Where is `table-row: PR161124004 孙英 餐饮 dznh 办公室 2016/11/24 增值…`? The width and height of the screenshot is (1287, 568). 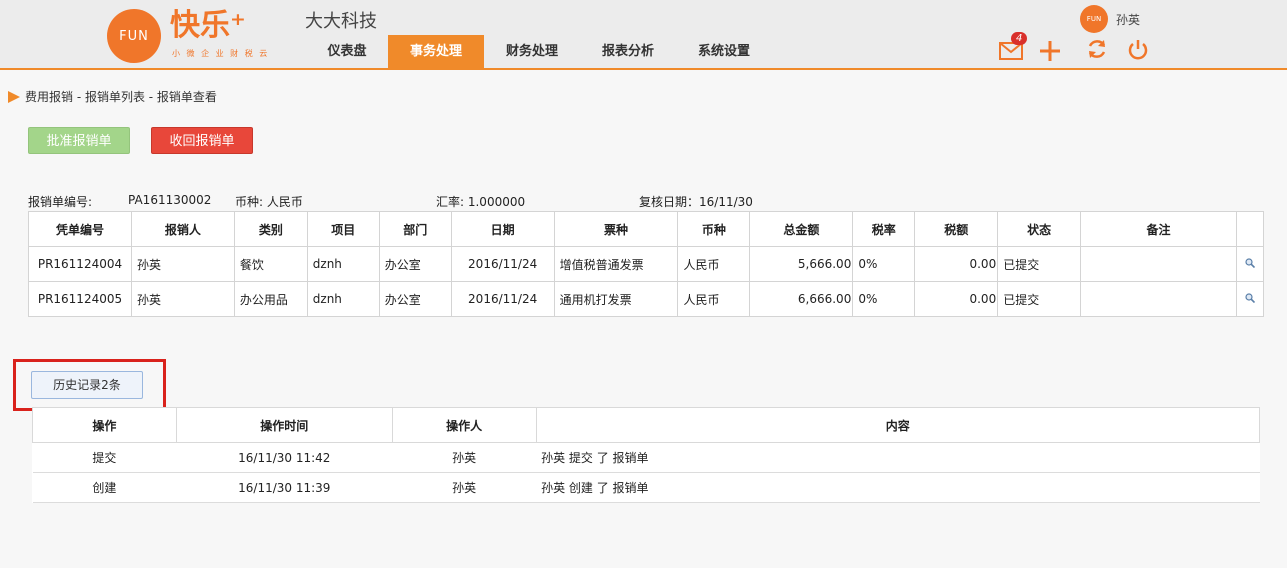
table-row: PR161124004 孙英 餐饮 dznh 办公室 2016/11/24 增值… is located at coordinates (646, 264).